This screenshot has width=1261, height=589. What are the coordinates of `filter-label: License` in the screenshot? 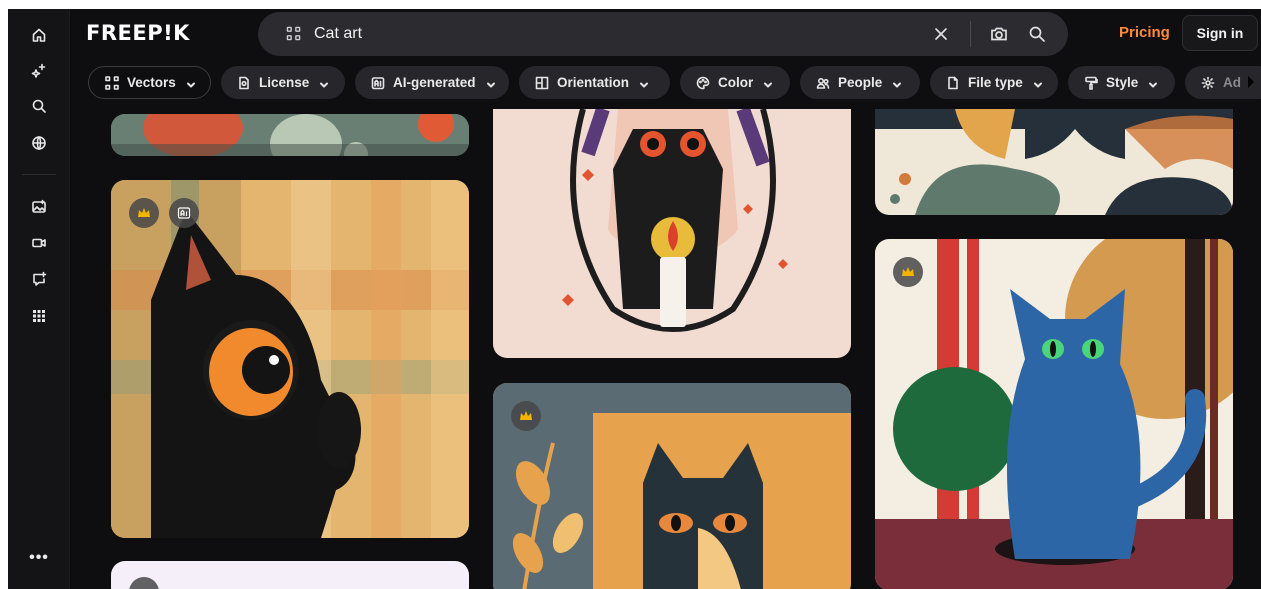 It's located at (284, 82).